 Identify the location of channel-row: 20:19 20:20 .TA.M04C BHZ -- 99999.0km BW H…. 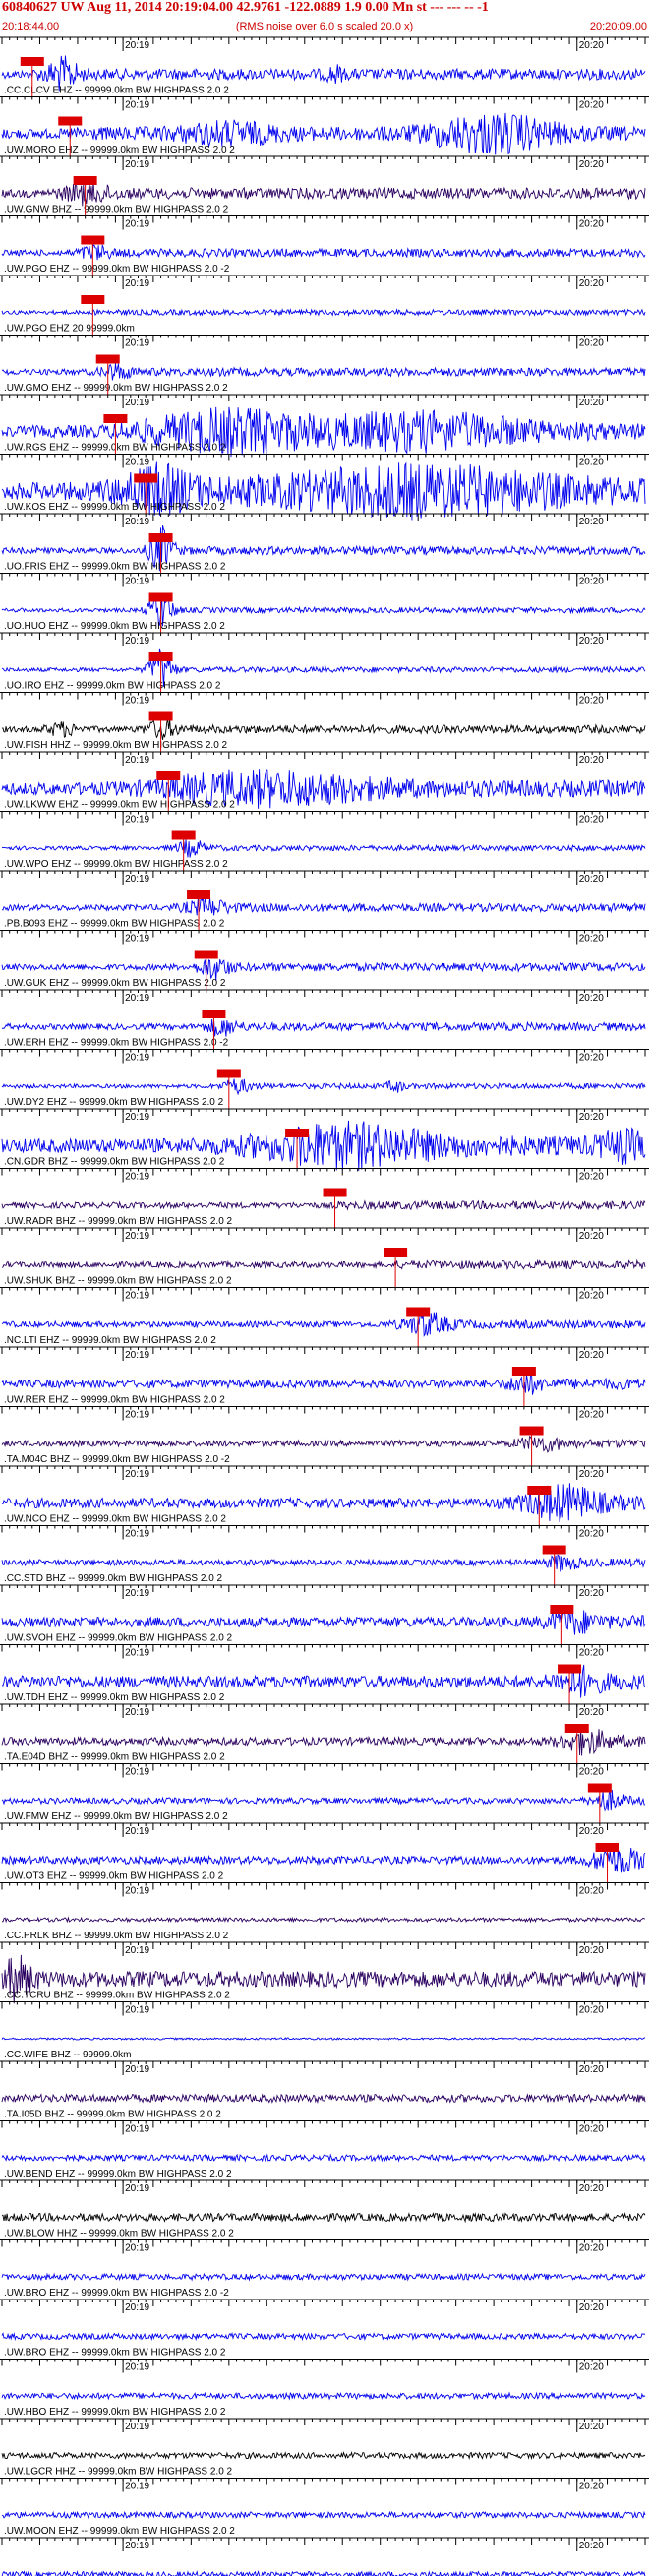
(324, 1436).